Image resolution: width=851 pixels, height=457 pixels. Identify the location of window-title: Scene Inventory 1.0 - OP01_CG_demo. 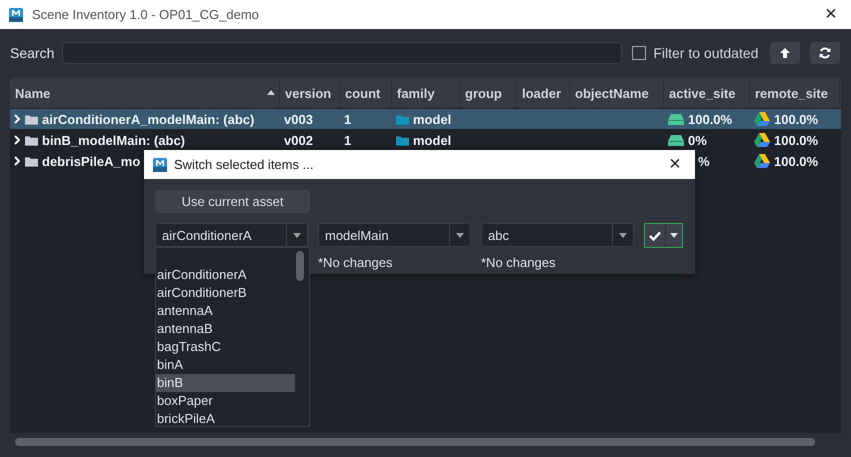
(145, 14).